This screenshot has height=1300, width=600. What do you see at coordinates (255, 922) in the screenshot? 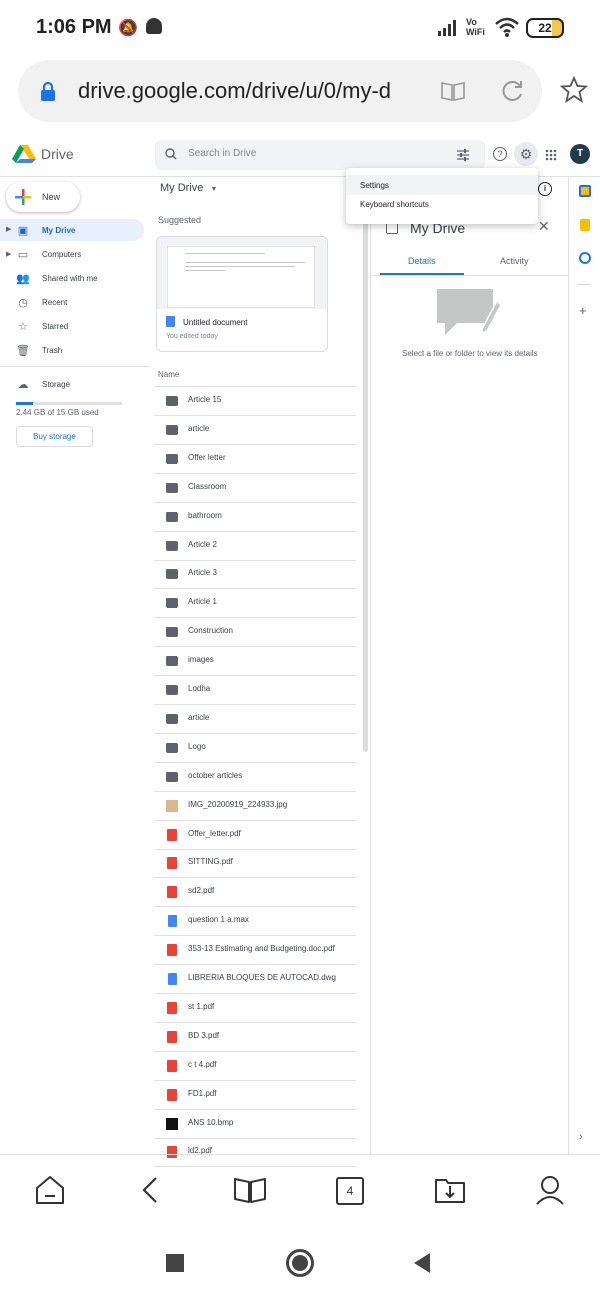
I see `file-row: question 1 a.max` at bounding box center [255, 922].